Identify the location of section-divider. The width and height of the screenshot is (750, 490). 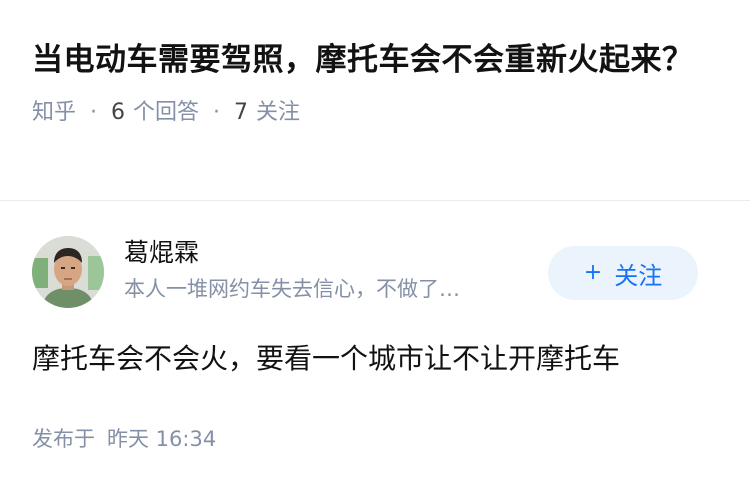
(375, 200).